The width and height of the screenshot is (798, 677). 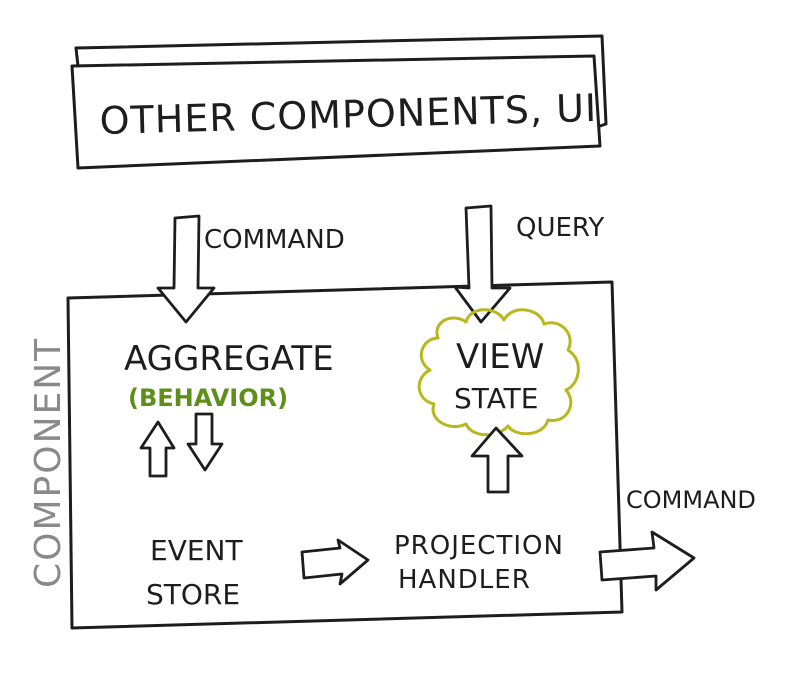 What do you see at coordinates (196, 550) in the screenshot?
I see `event-store-line1: EVENT` at bounding box center [196, 550].